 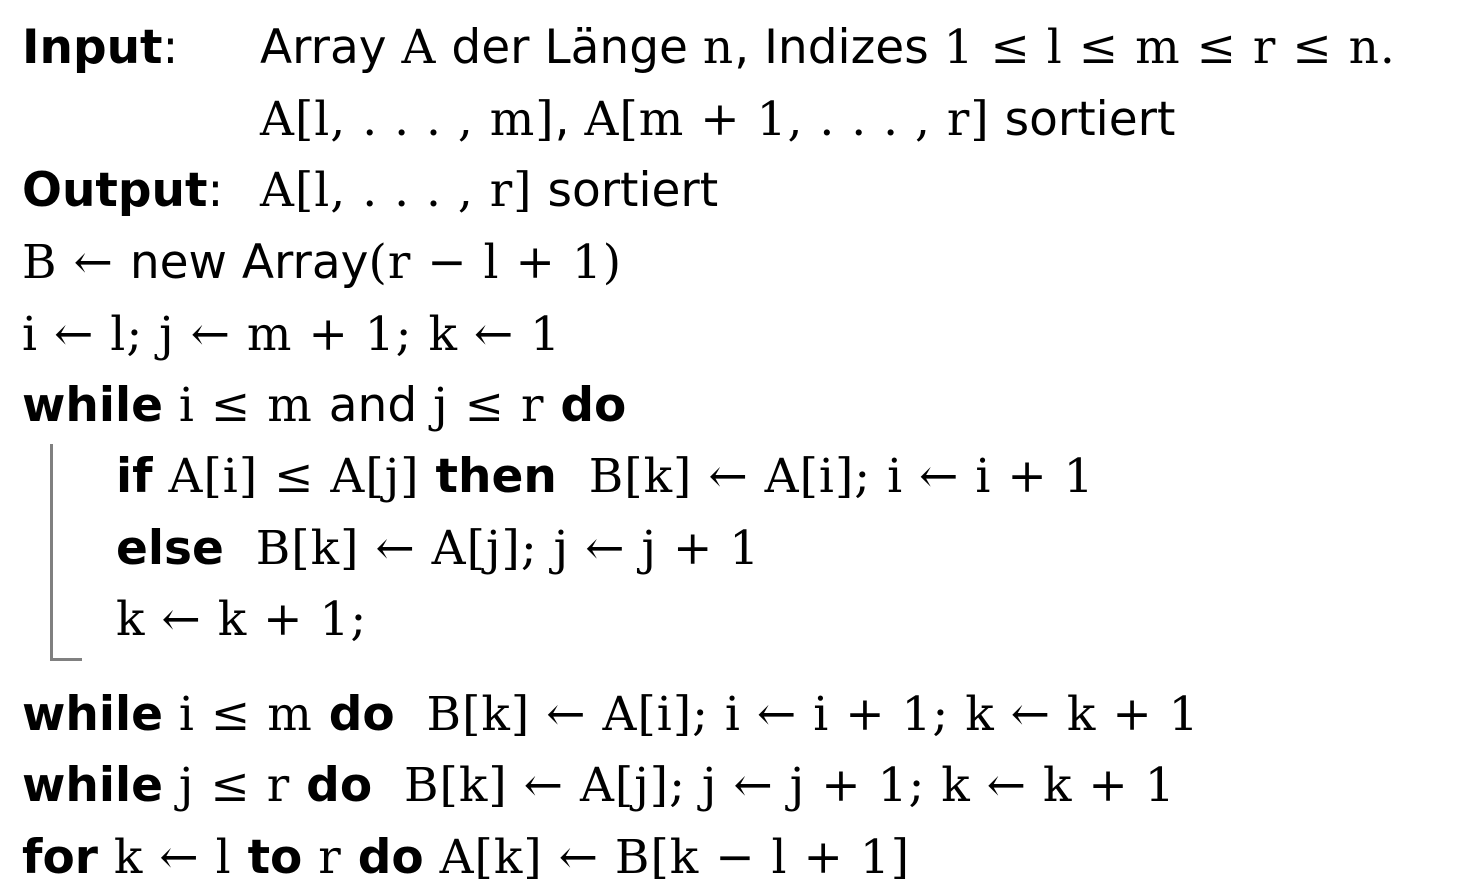 What do you see at coordinates (60, 857) in the screenshot?
I see `keyword-for: for` at bounding box center [60, 857].